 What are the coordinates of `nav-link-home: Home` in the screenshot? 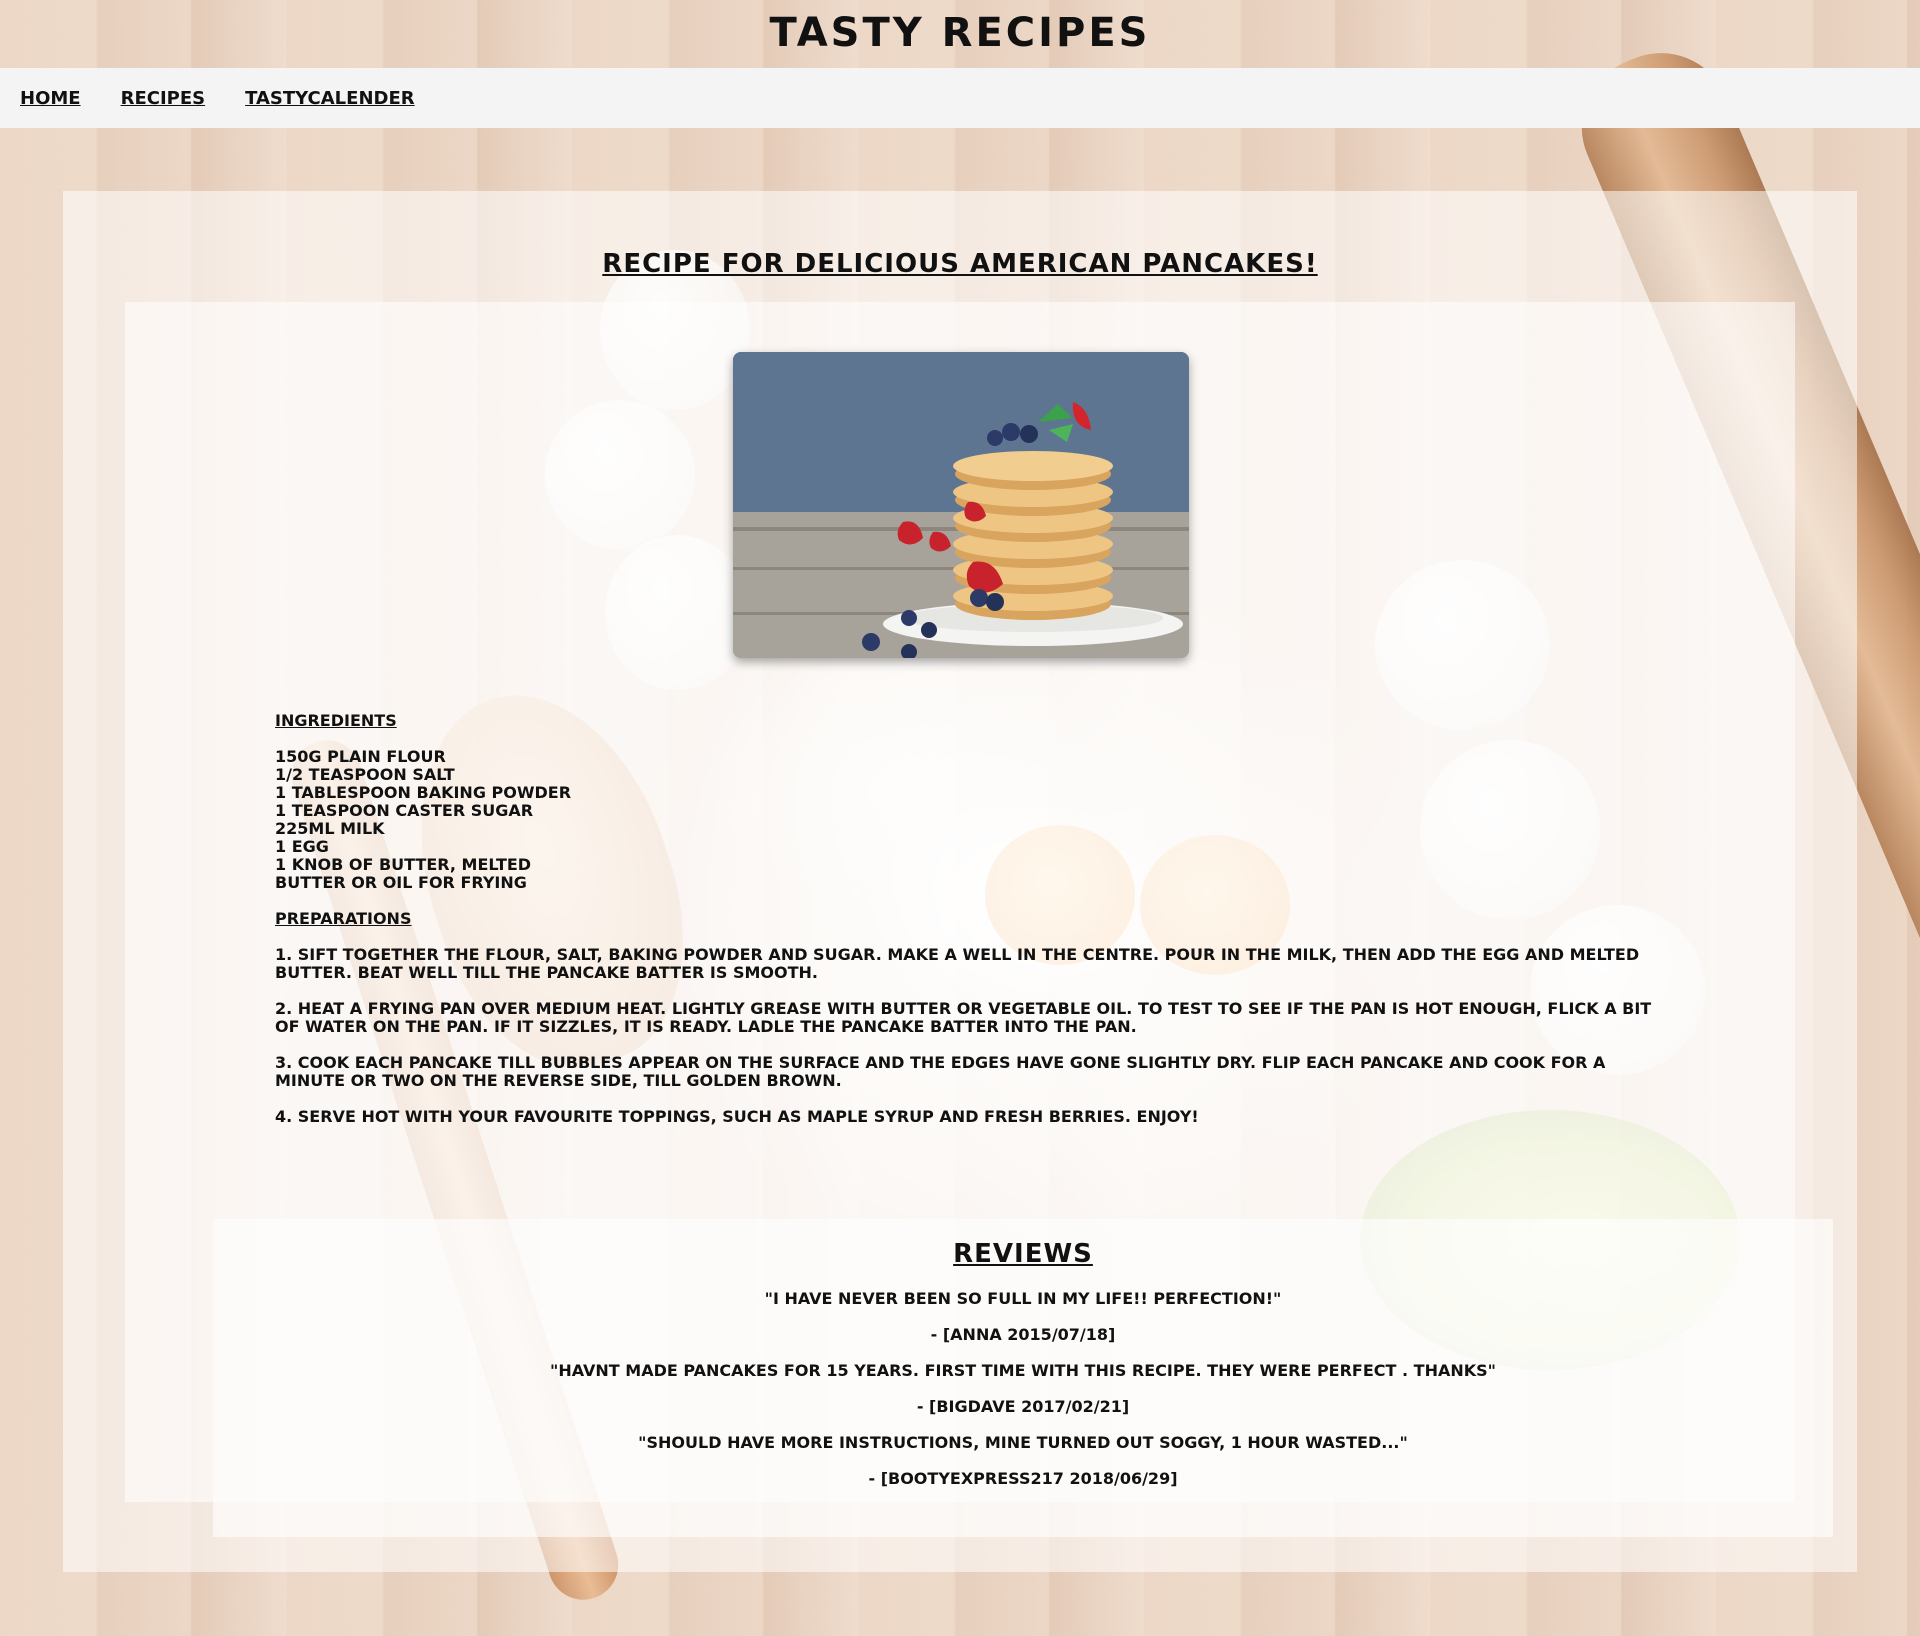 It's located at (50, 98).